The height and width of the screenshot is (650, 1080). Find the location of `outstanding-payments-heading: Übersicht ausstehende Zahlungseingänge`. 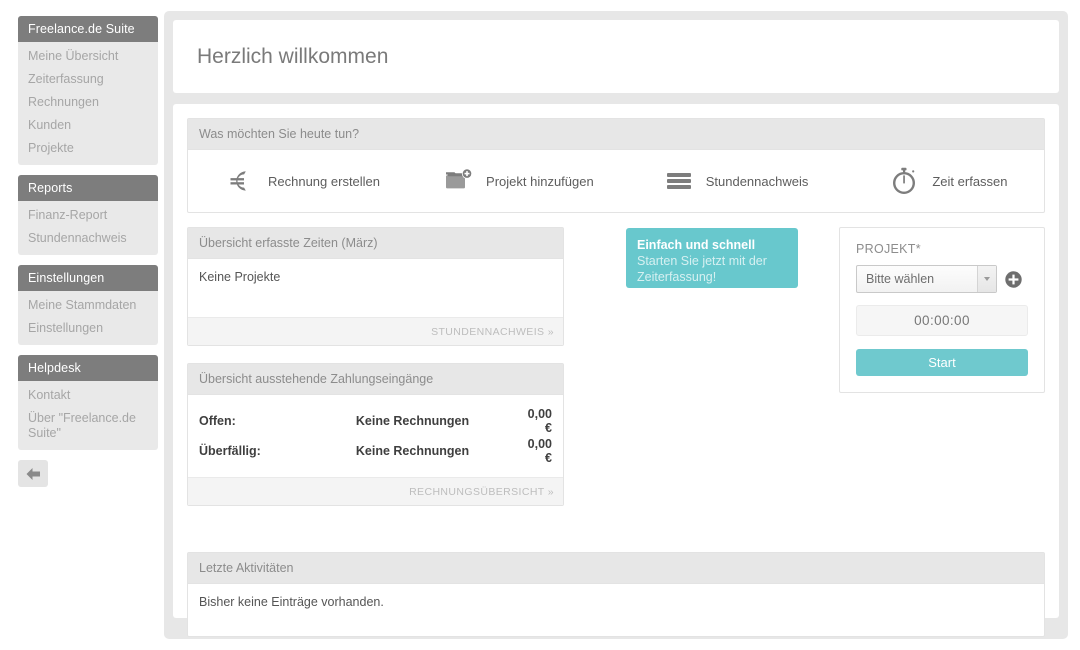

outstanding-payments-heading: Übersicht ausstehende Zahlungseingänge is located at coordinates (375, 379).